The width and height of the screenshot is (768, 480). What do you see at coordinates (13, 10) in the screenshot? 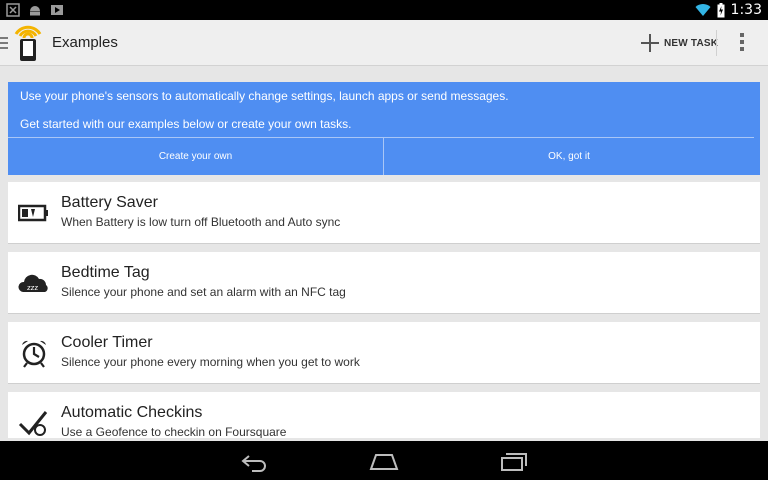
I see `app-notification-icon` at bounding box center [13, 10].